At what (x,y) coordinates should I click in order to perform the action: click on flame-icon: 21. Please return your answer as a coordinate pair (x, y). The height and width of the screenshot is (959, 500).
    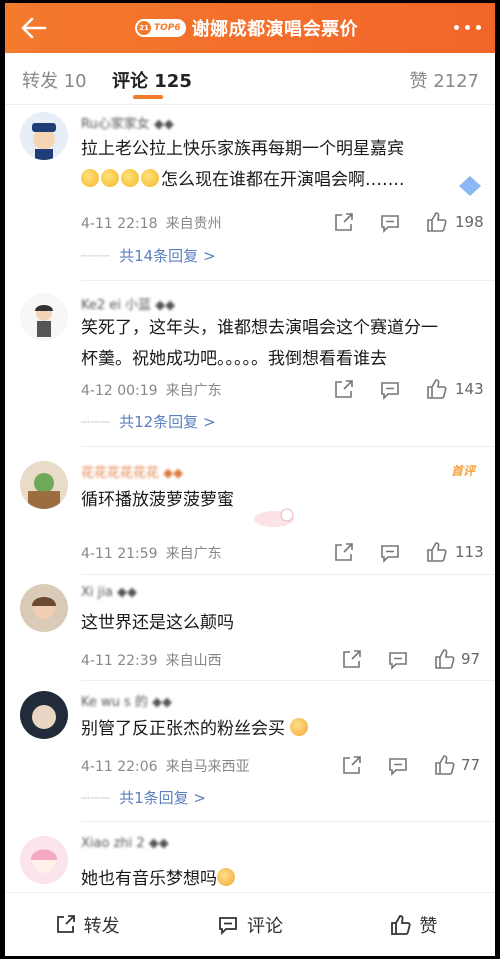
    Looking at the image, I should click on (144, 28).